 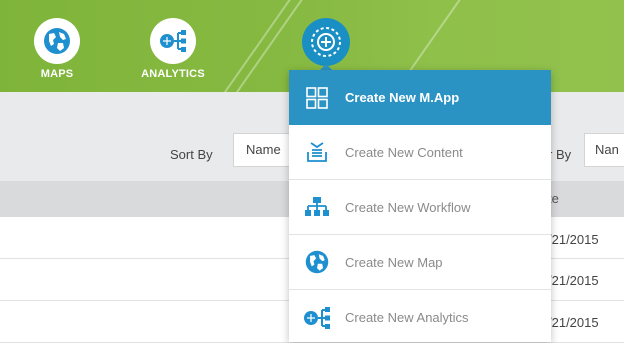 I want to click on menu-item-create-analytics: Create New Analytics, so click(x=420, y=316).